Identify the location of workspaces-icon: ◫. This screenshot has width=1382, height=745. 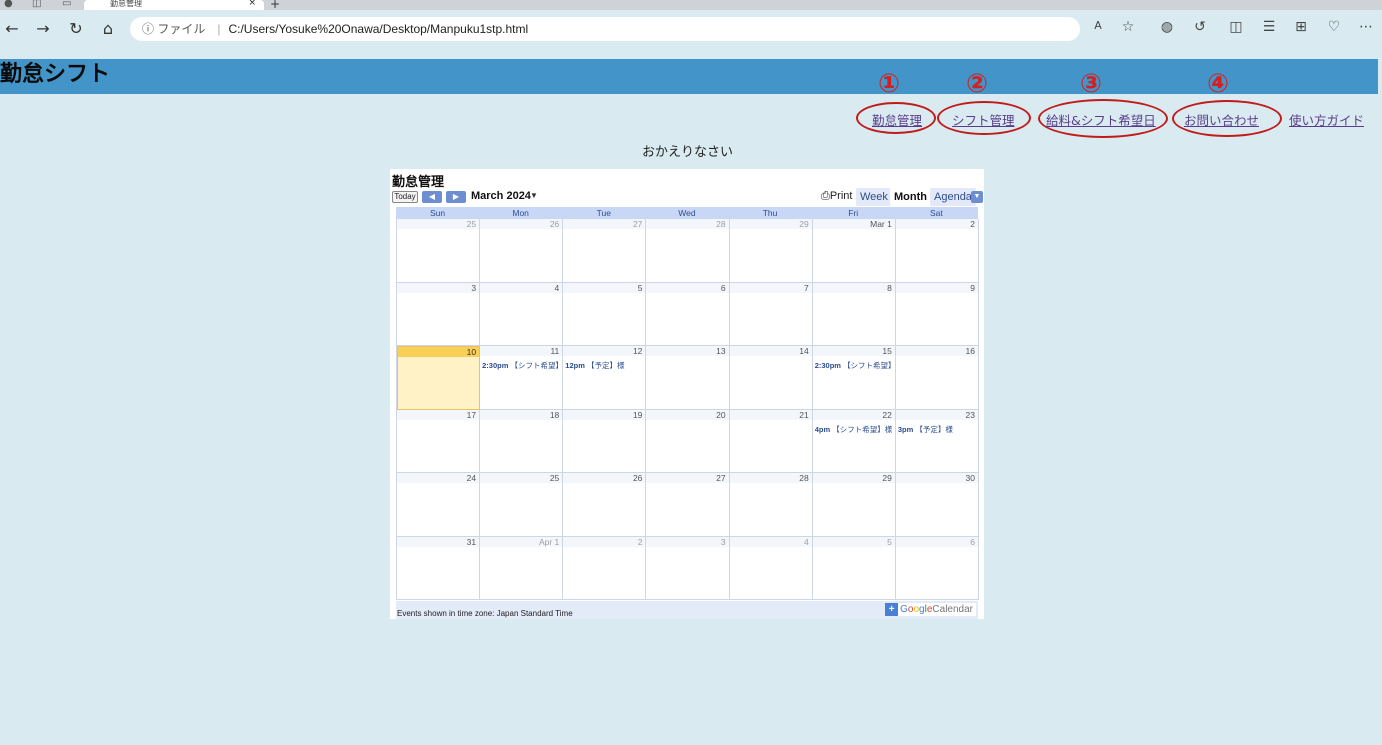
(36, 4).